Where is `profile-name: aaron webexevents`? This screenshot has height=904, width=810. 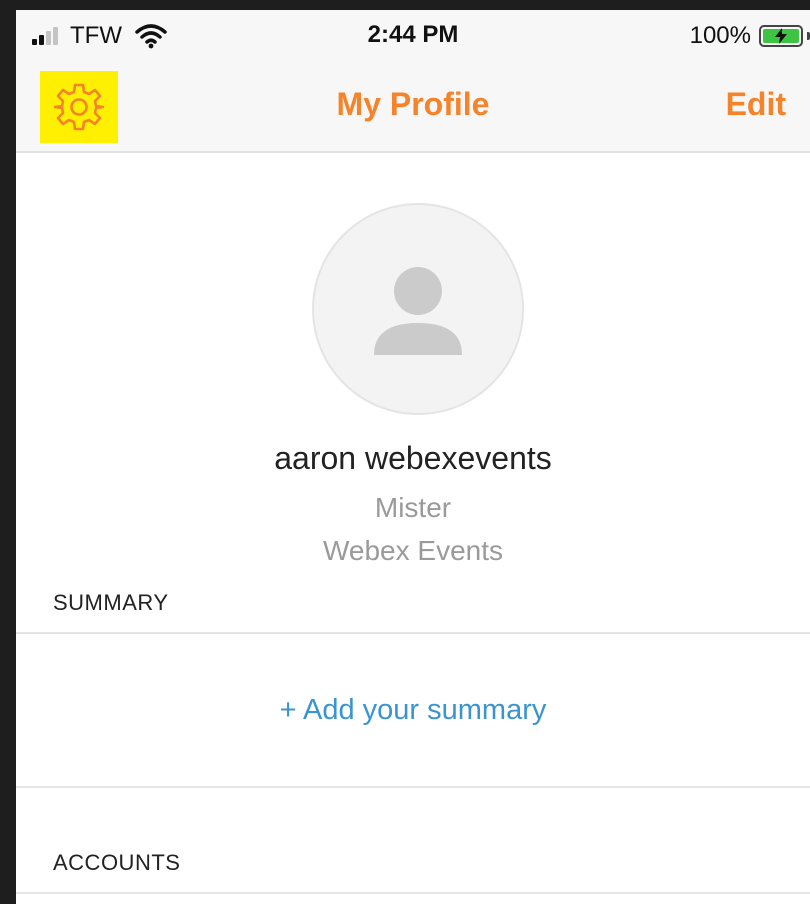
profile-name: aaron webexevents is located at coordinates (413, 458).